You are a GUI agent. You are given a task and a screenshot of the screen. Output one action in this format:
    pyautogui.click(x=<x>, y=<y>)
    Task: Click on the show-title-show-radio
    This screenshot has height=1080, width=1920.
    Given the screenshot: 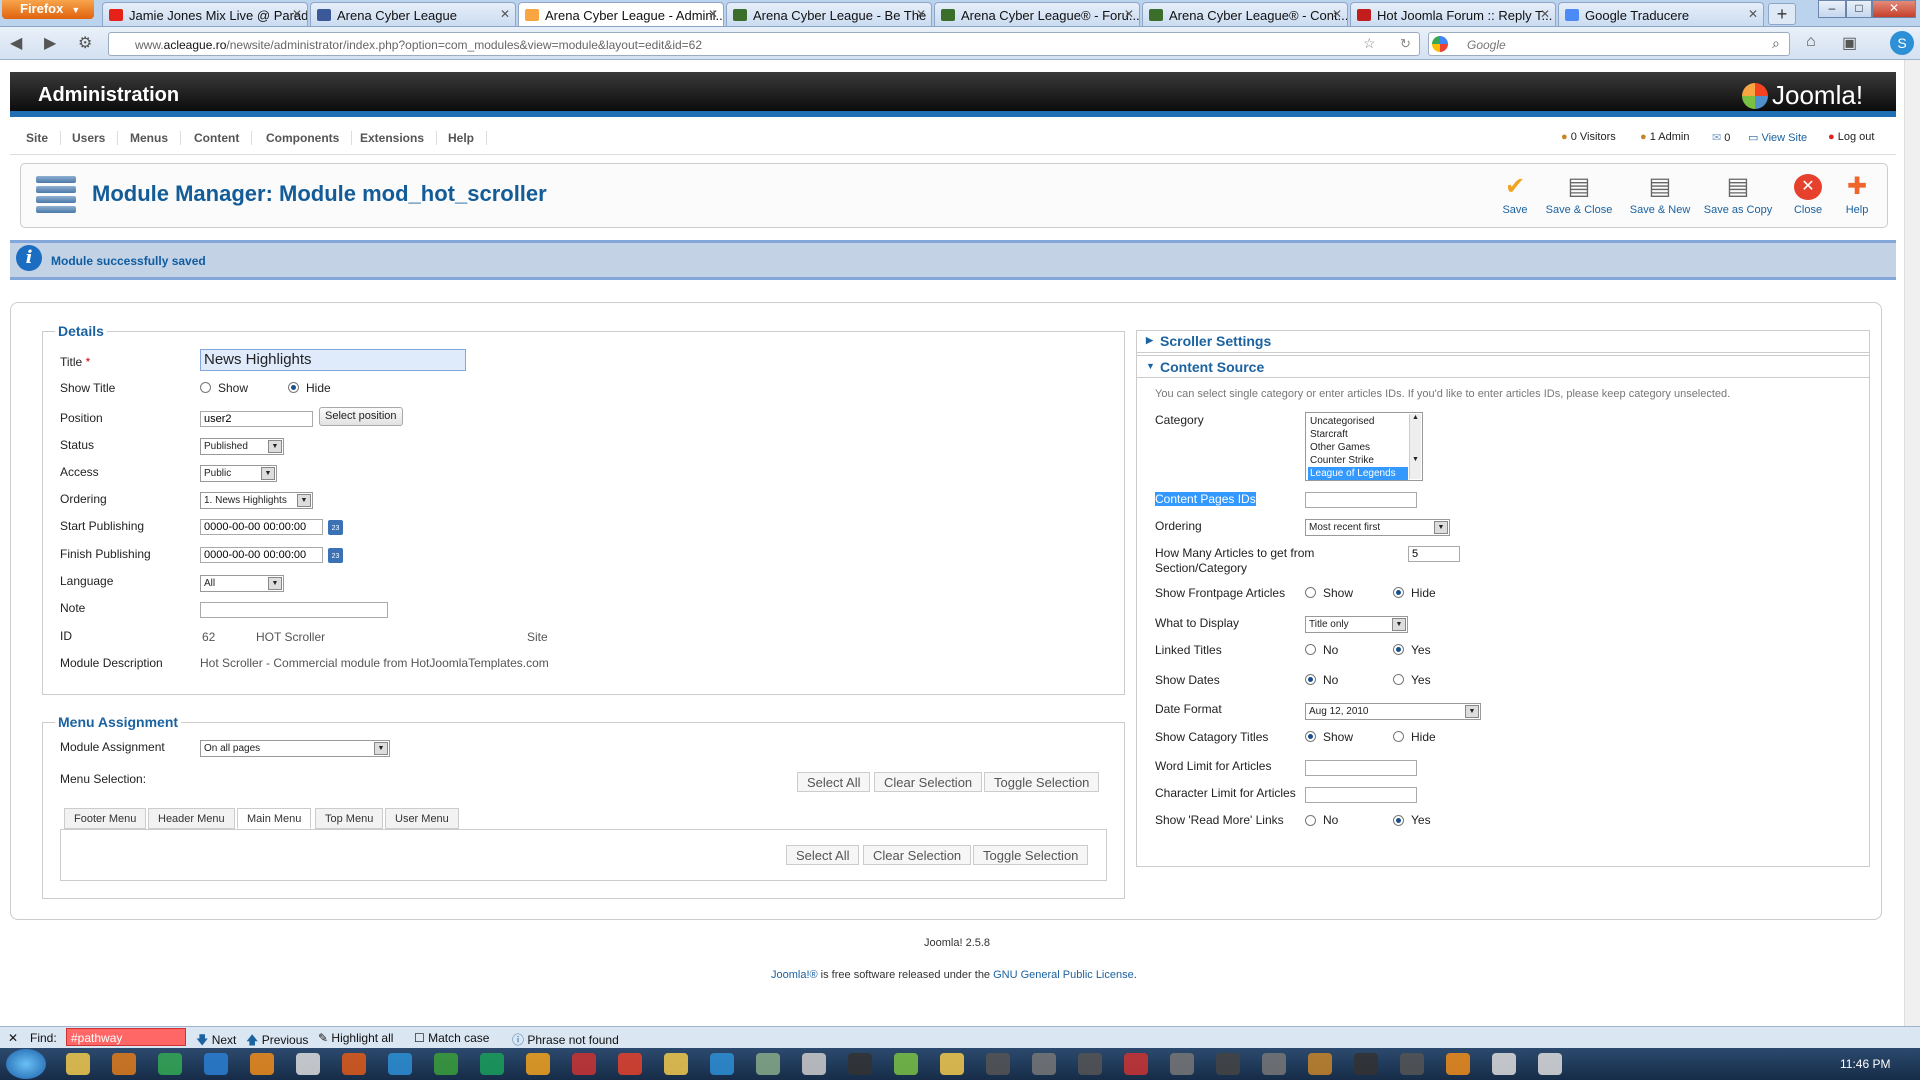 What is the action you would take?
    pyautogui.click(x=205, y=387)
    